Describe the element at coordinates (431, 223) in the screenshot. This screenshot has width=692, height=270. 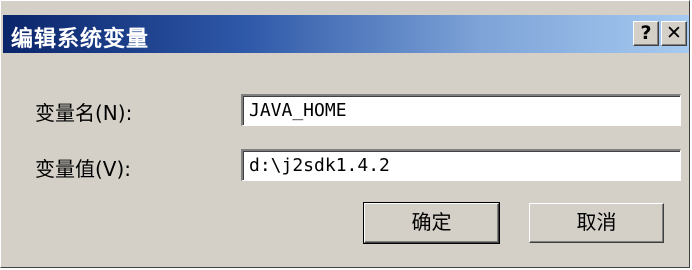
I see `ok-button: 确定` at that location.